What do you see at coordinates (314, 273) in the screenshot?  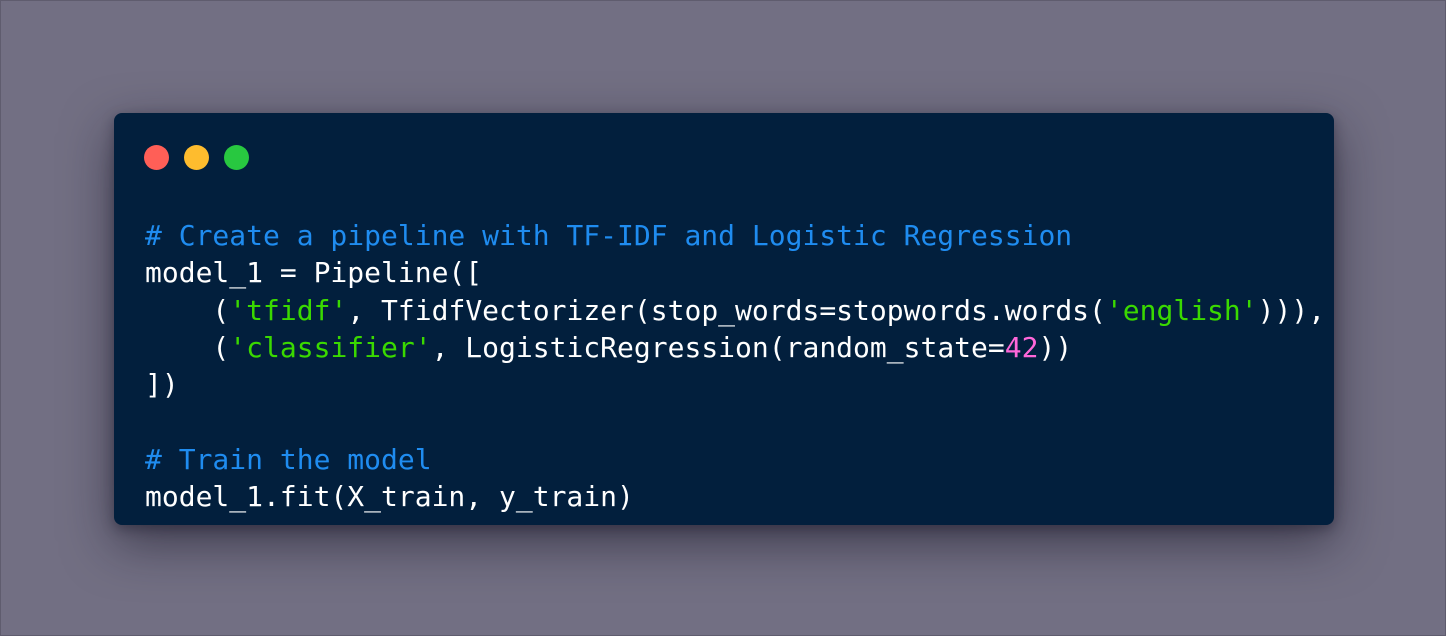 I see `code-token-default: model_1 = Pipeline([` at bounding box center [314, 273].